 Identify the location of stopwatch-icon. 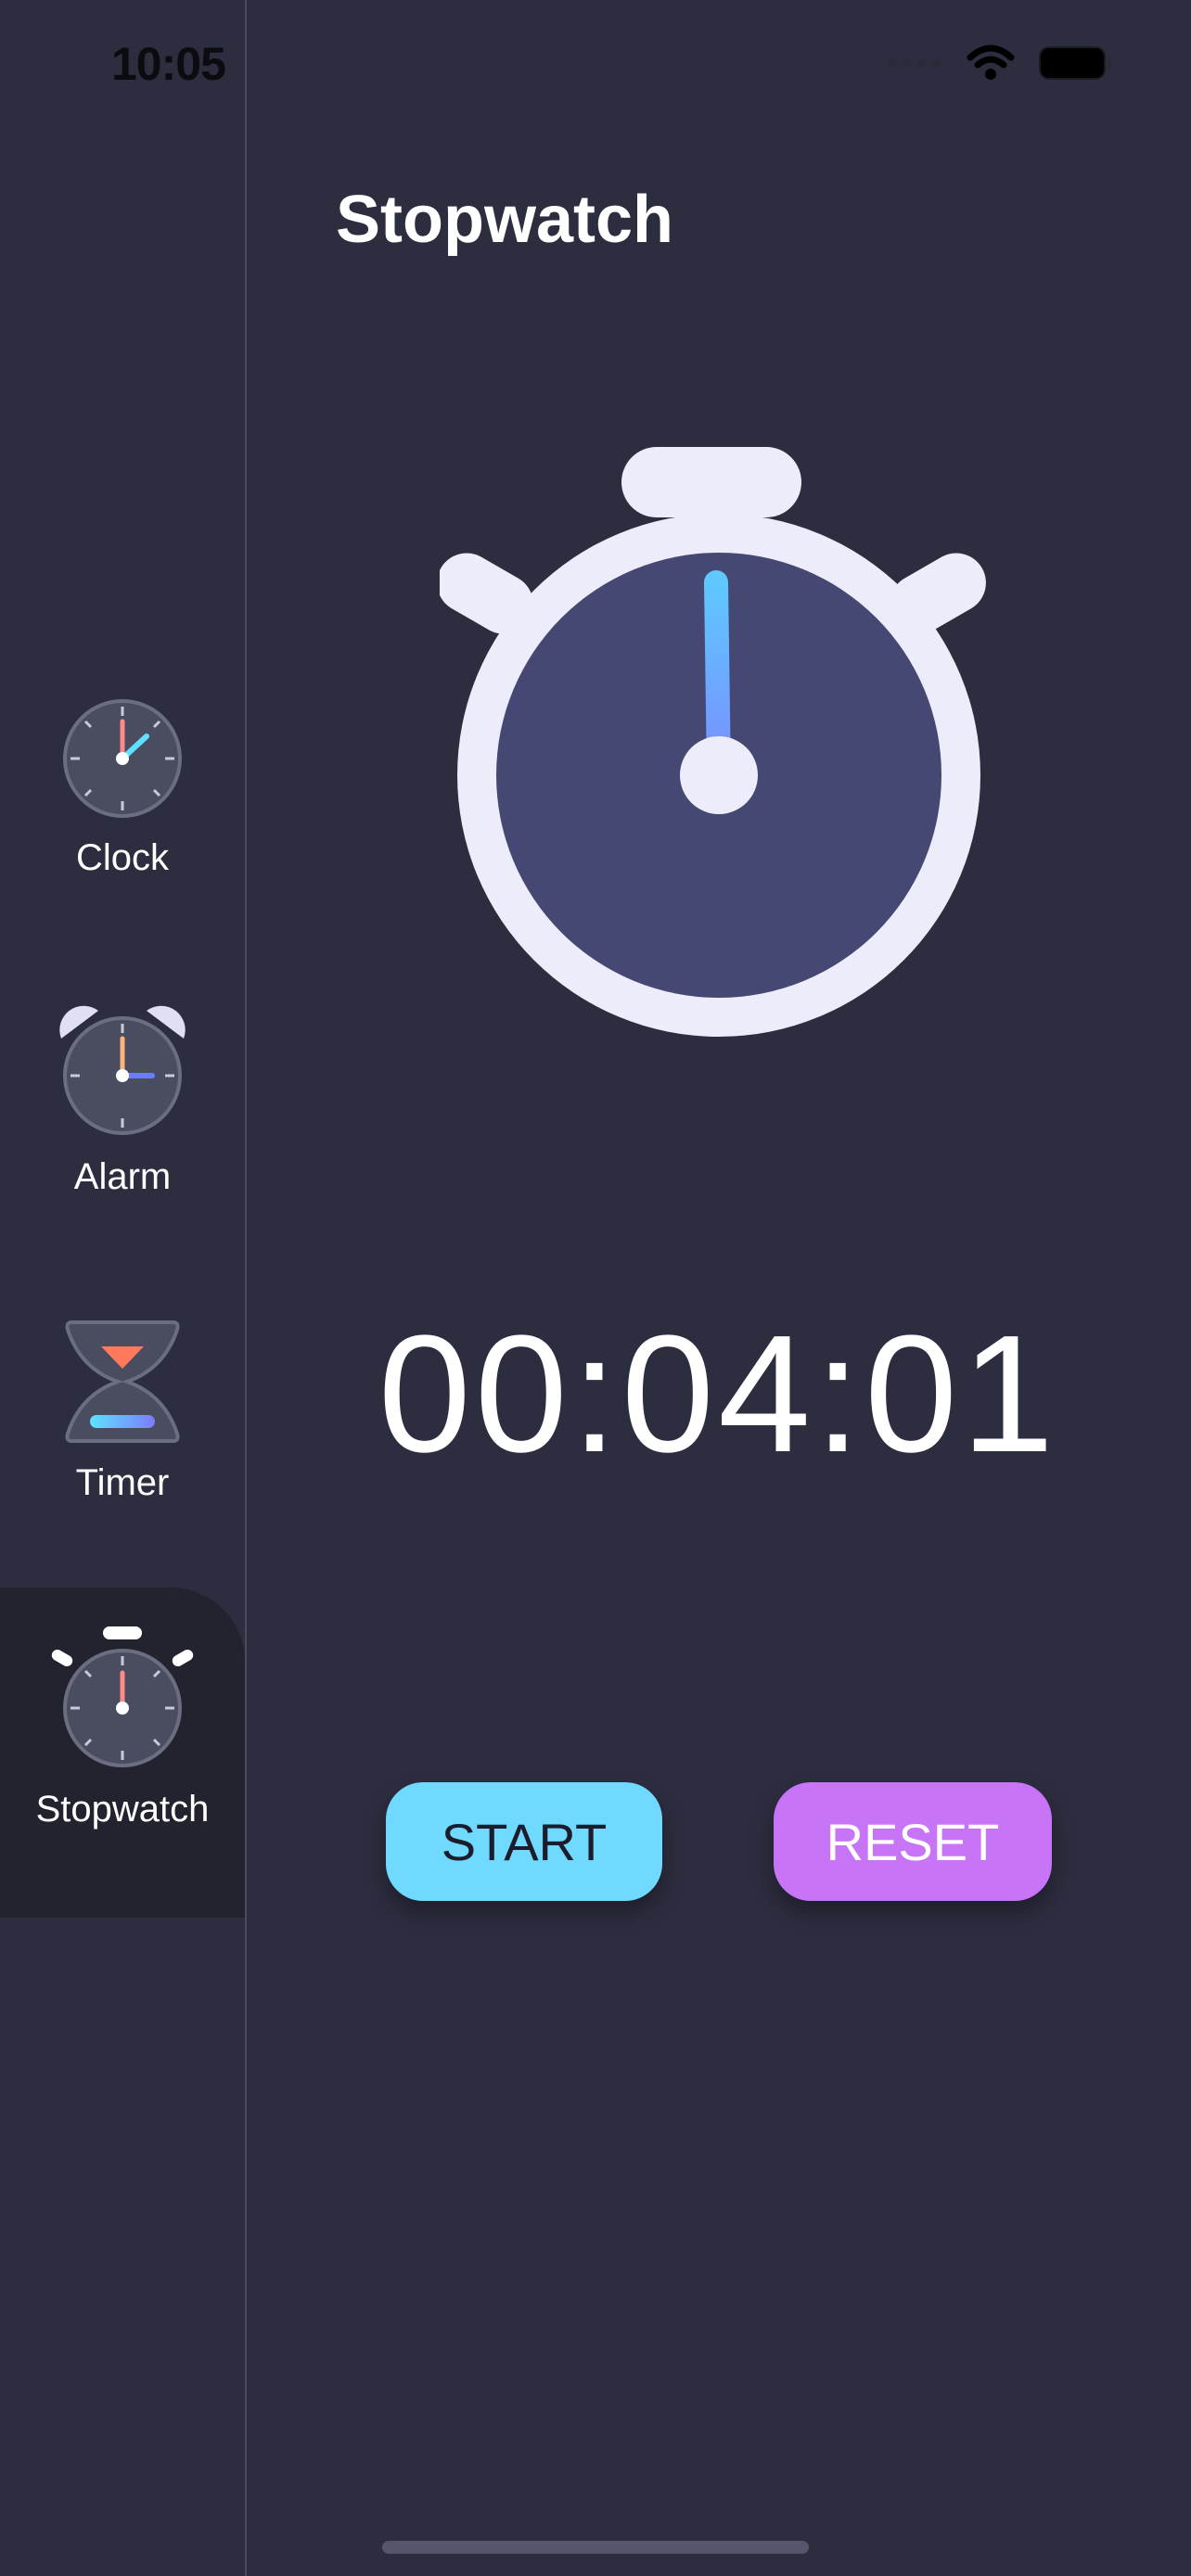
(122, 1696).